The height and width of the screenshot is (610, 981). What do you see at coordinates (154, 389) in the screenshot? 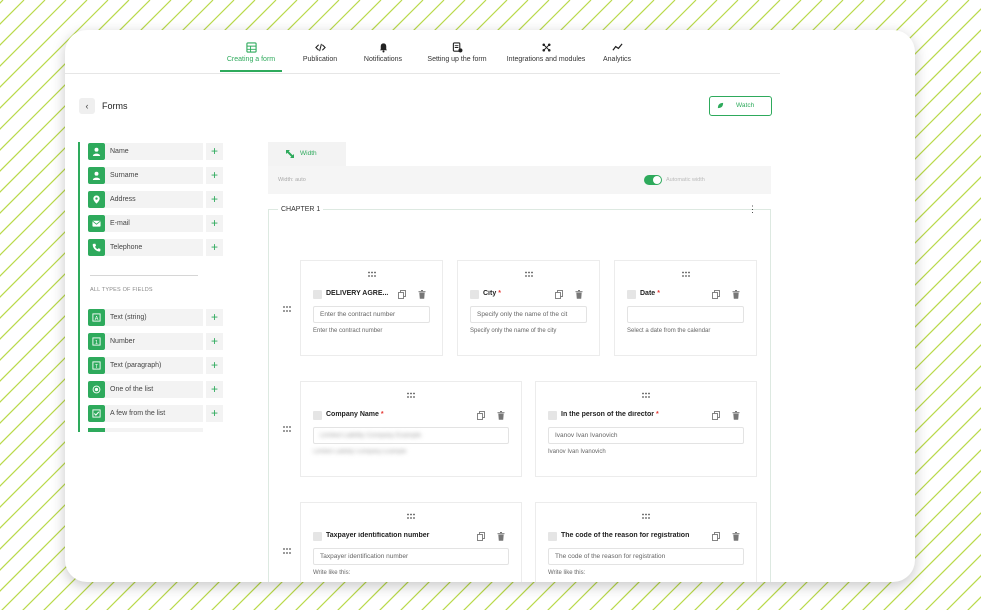
I see `sidebar-item-one-of-the-list: One of the list +` at bounding box center [154, 389].